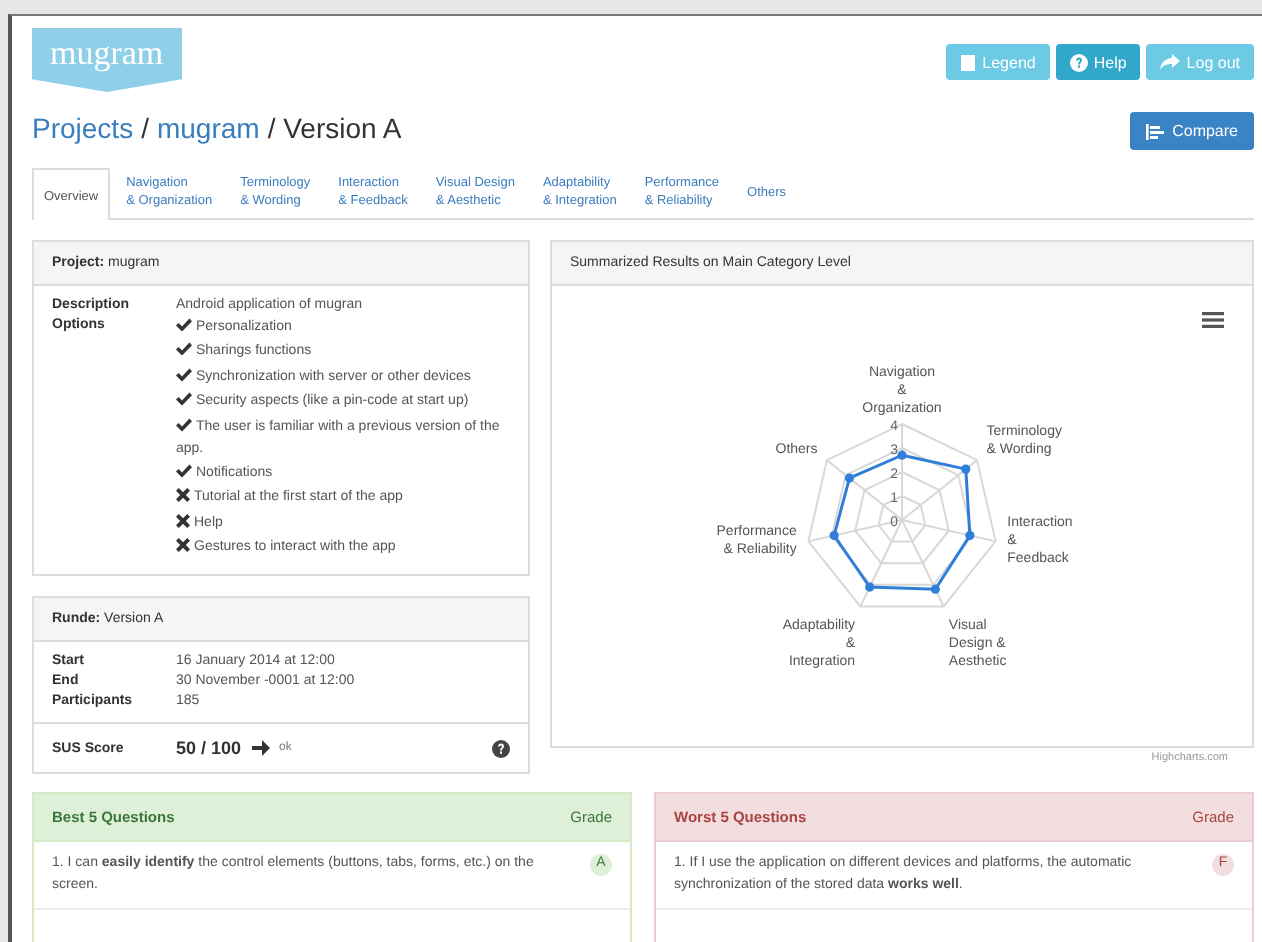  What do you see at coordinates (1213, 320) in the screenshot?
I see `menu-icon` at bounding box center [1213, 320].